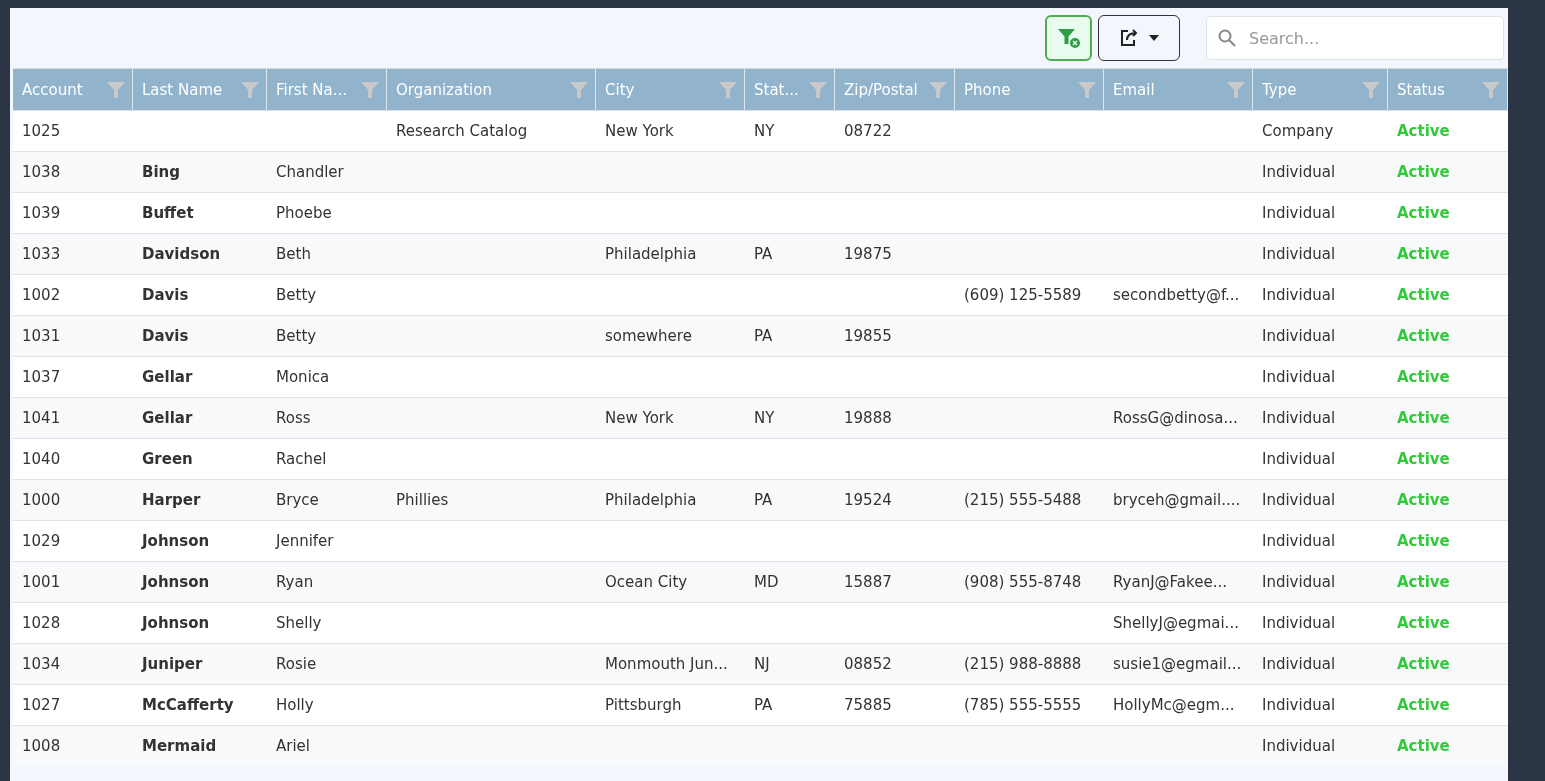  Describe the element at coordinates (41, 254) in the screenshot. I see `table-cell-text: 1033` at that location.